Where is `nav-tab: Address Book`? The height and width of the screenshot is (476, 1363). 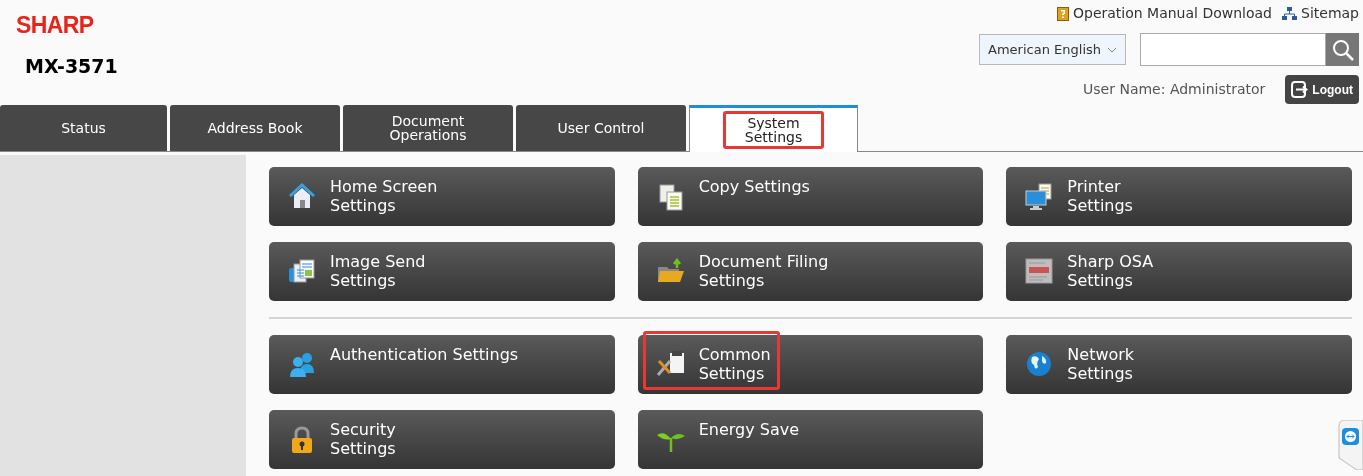 nav-tab: Address Book is located at coordinates (255, 128).